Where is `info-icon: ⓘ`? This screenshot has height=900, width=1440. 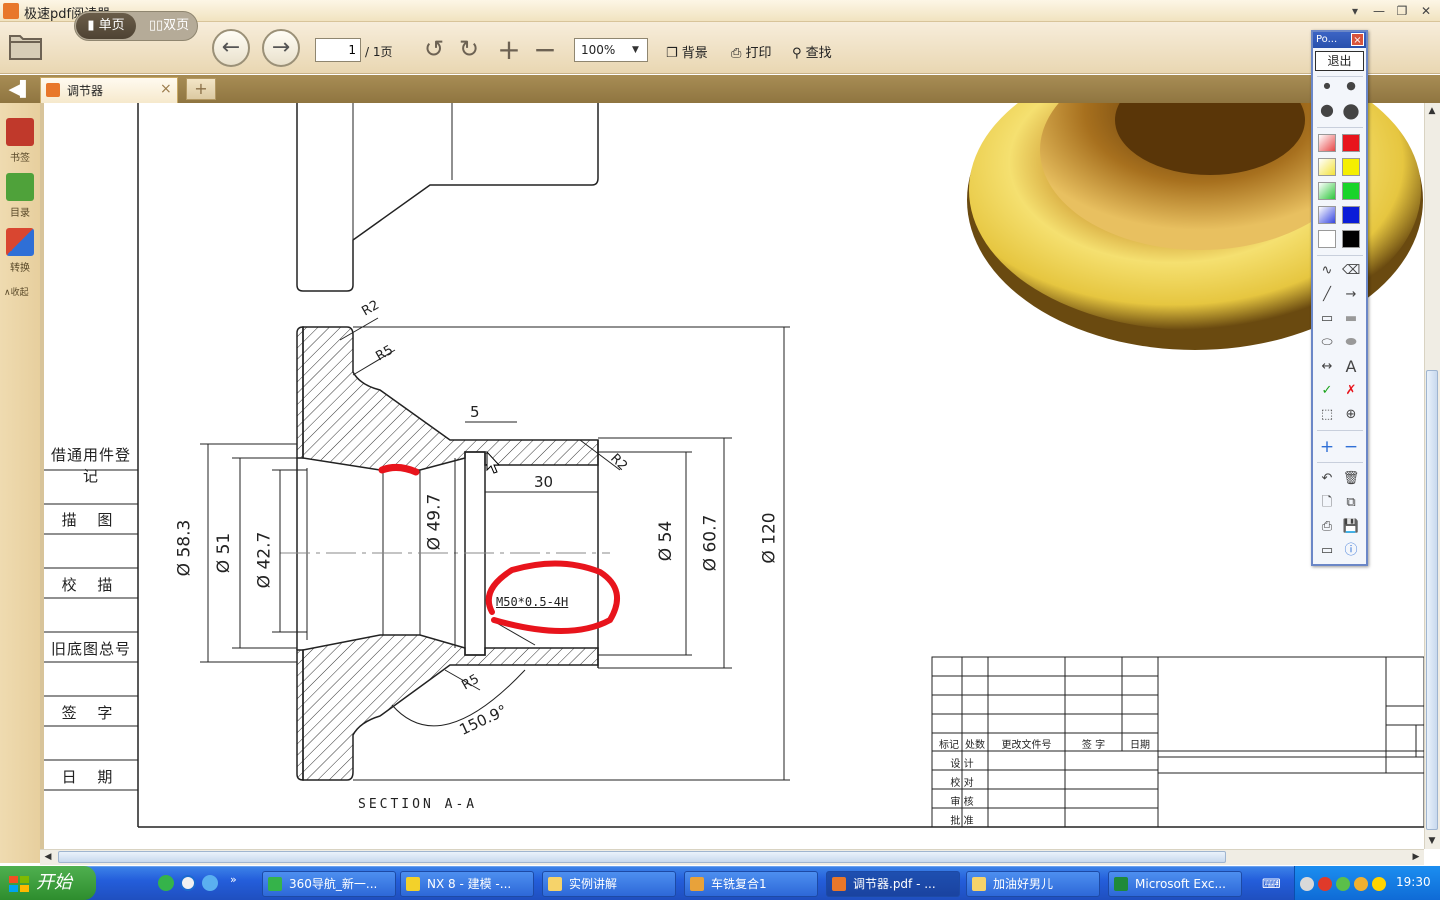
info-icon: ⓘ is located at coordinates (1351, 551).